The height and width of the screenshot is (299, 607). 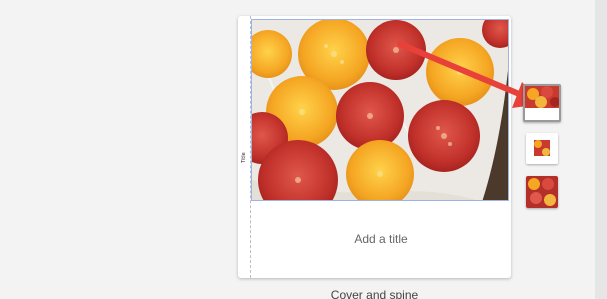 What do you see at coordinates (601, 149) in the screenshot?
I see `scrollbar-track` at bounding box center [601, 149].